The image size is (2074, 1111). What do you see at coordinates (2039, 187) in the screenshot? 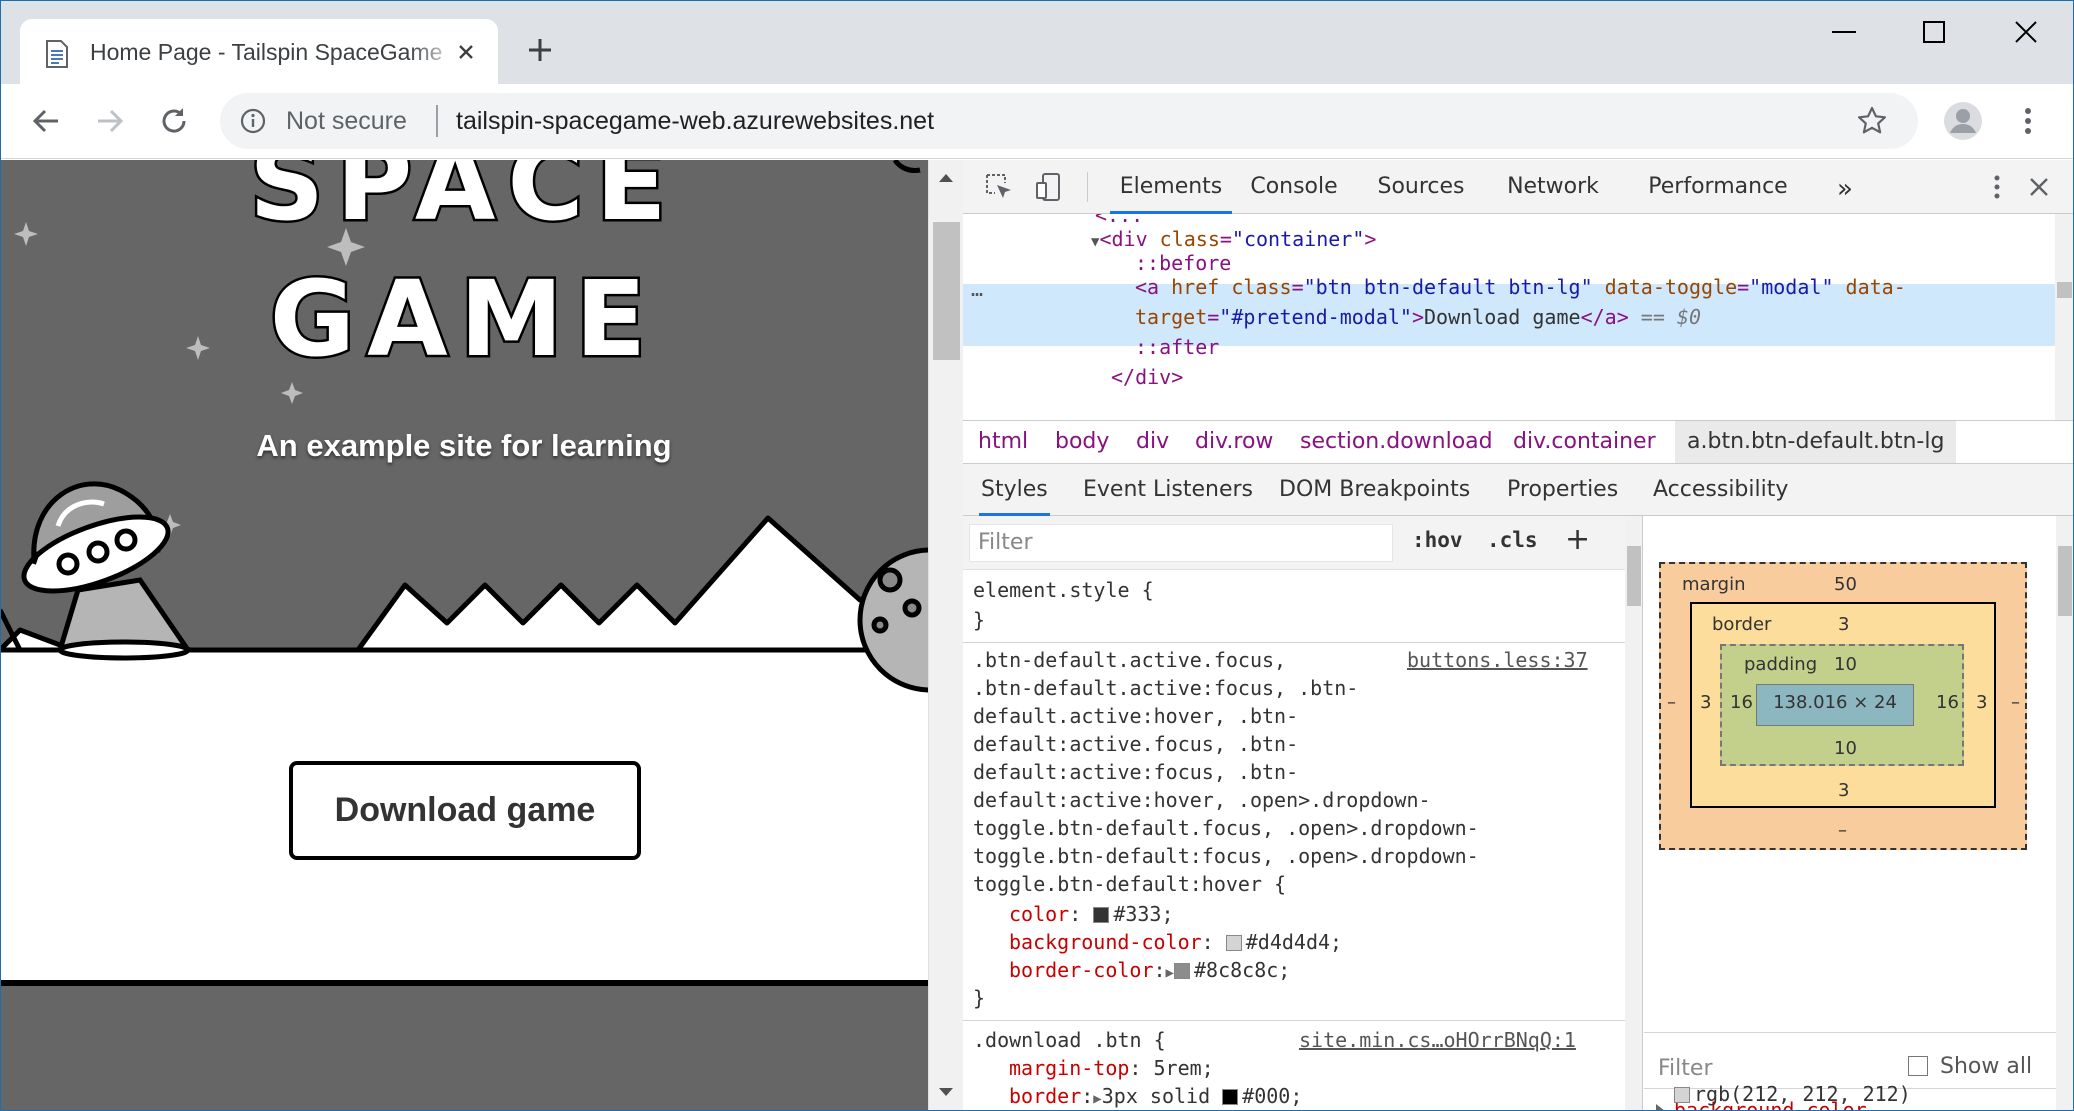
I see `close-devtools-icon` at bounding box center [2039, 187].